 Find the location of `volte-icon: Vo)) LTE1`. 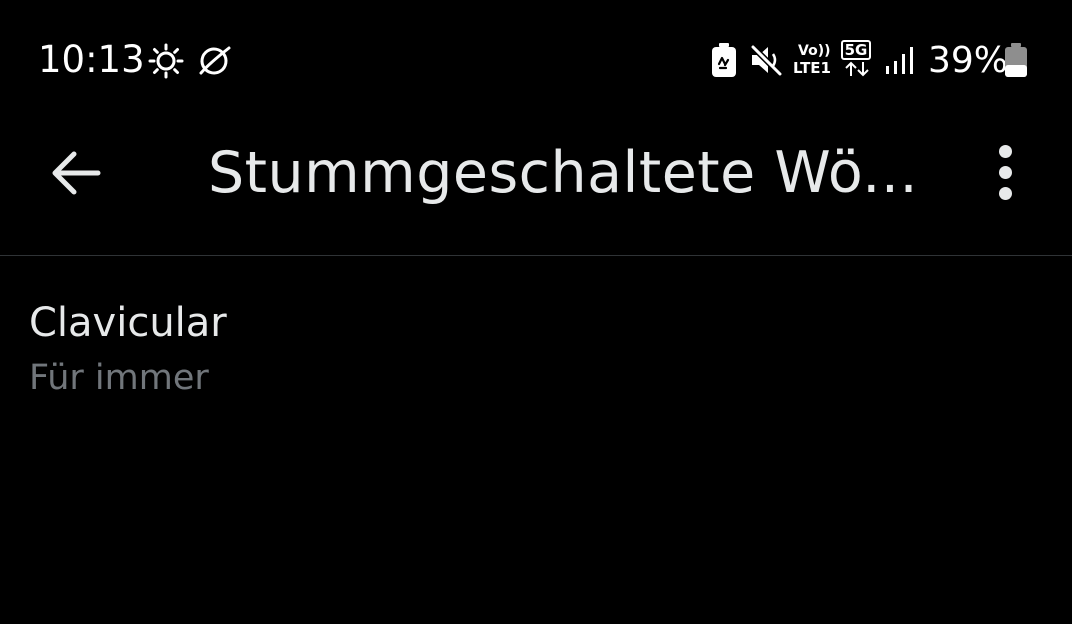

volte-icon: Vo)) LTE1 is located at coordinates (814, 61).